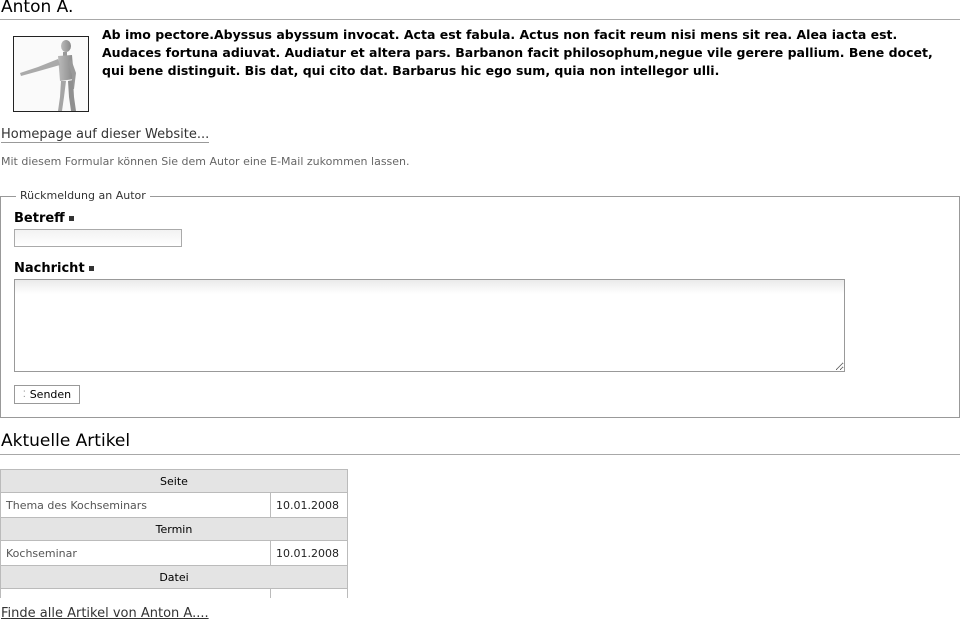 The image size is (960, 621). I want to click on articles-heading: Aktuelle Artikel, so click(66, 441).